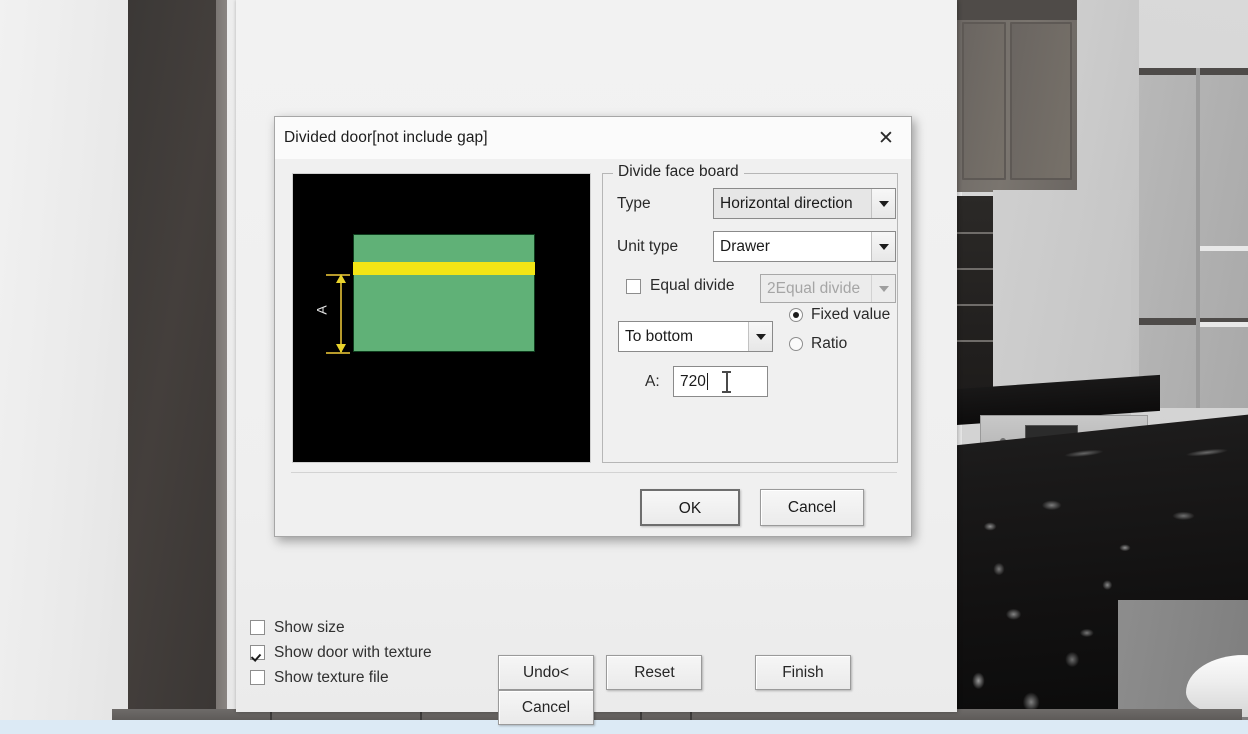 The width and height of the screenshot is (1248, 734). I want to click on type-combobox: Horizontal direction, so click(804, 203).